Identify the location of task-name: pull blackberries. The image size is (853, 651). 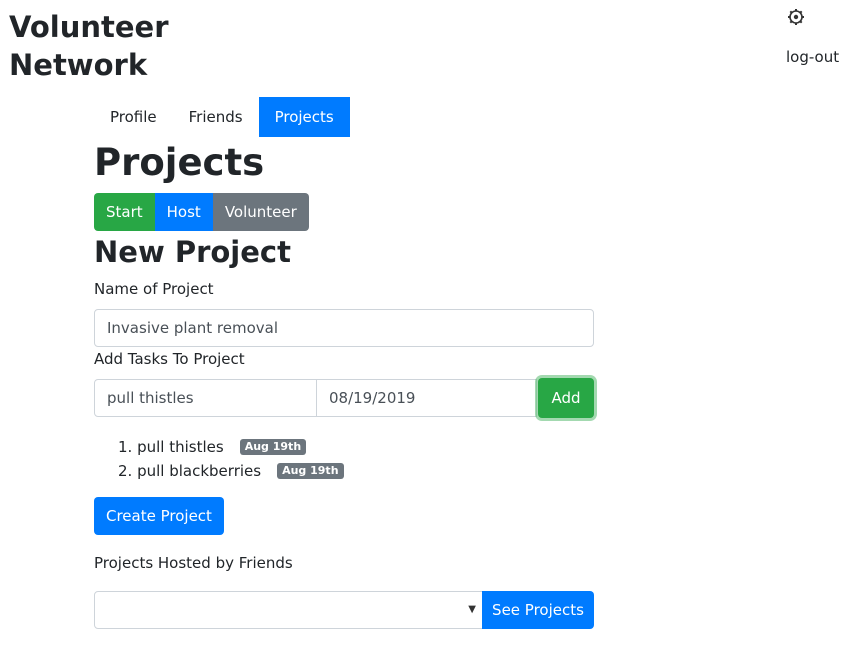
(199, 471).